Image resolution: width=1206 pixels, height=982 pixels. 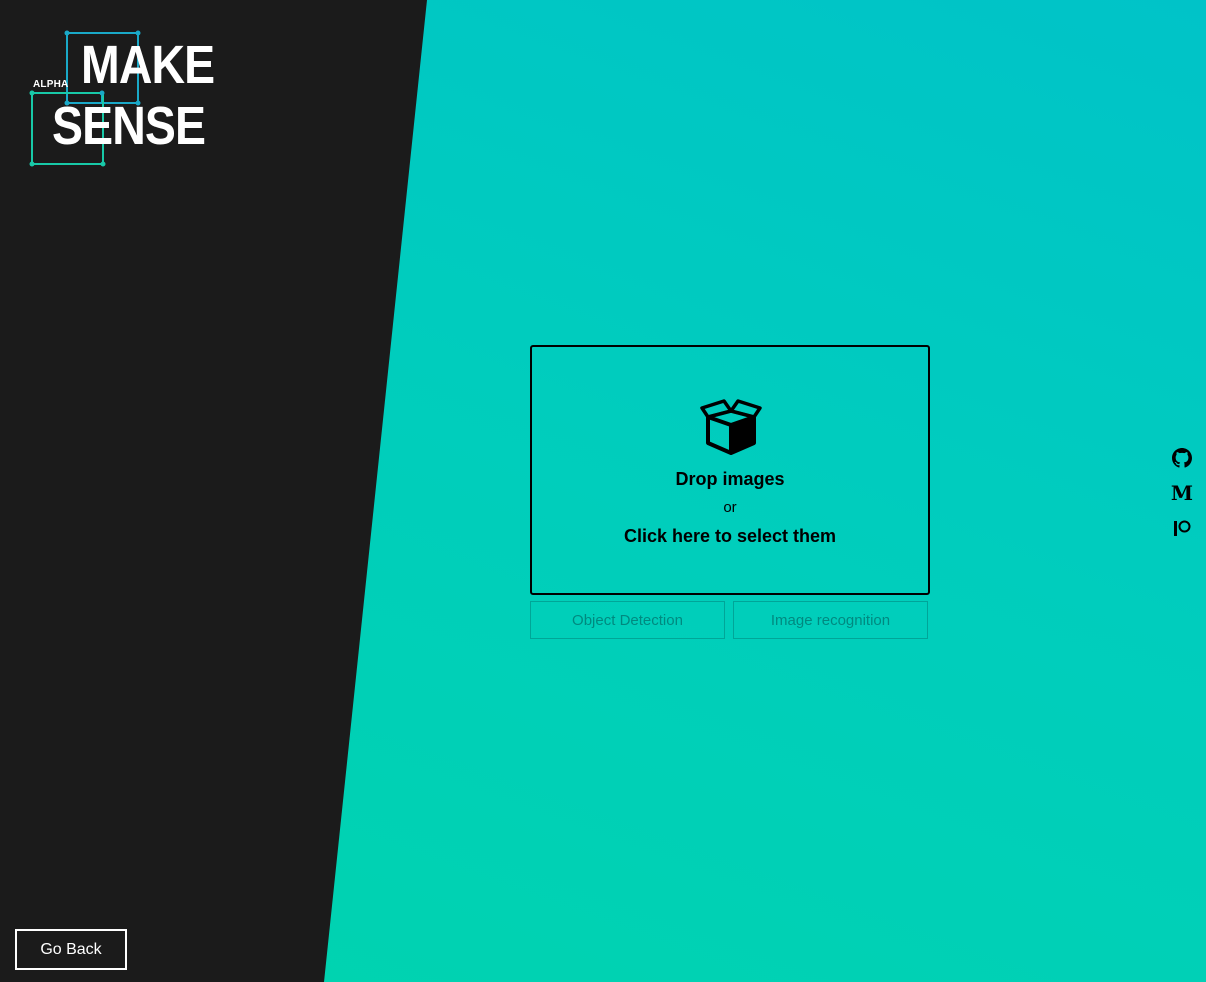 I want to click on patreon-icon, so click(x=1182, y=528).